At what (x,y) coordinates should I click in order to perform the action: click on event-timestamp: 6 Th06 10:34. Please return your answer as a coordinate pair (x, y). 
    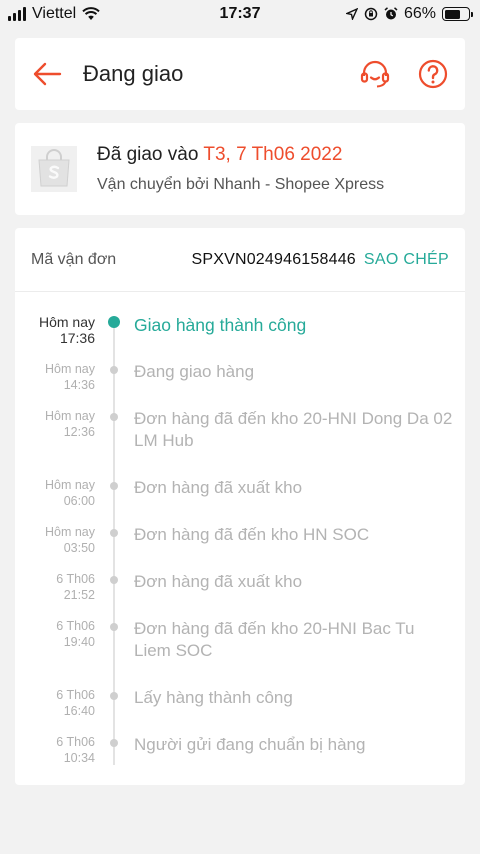
    Looking at the image, I should click on (55, 750).